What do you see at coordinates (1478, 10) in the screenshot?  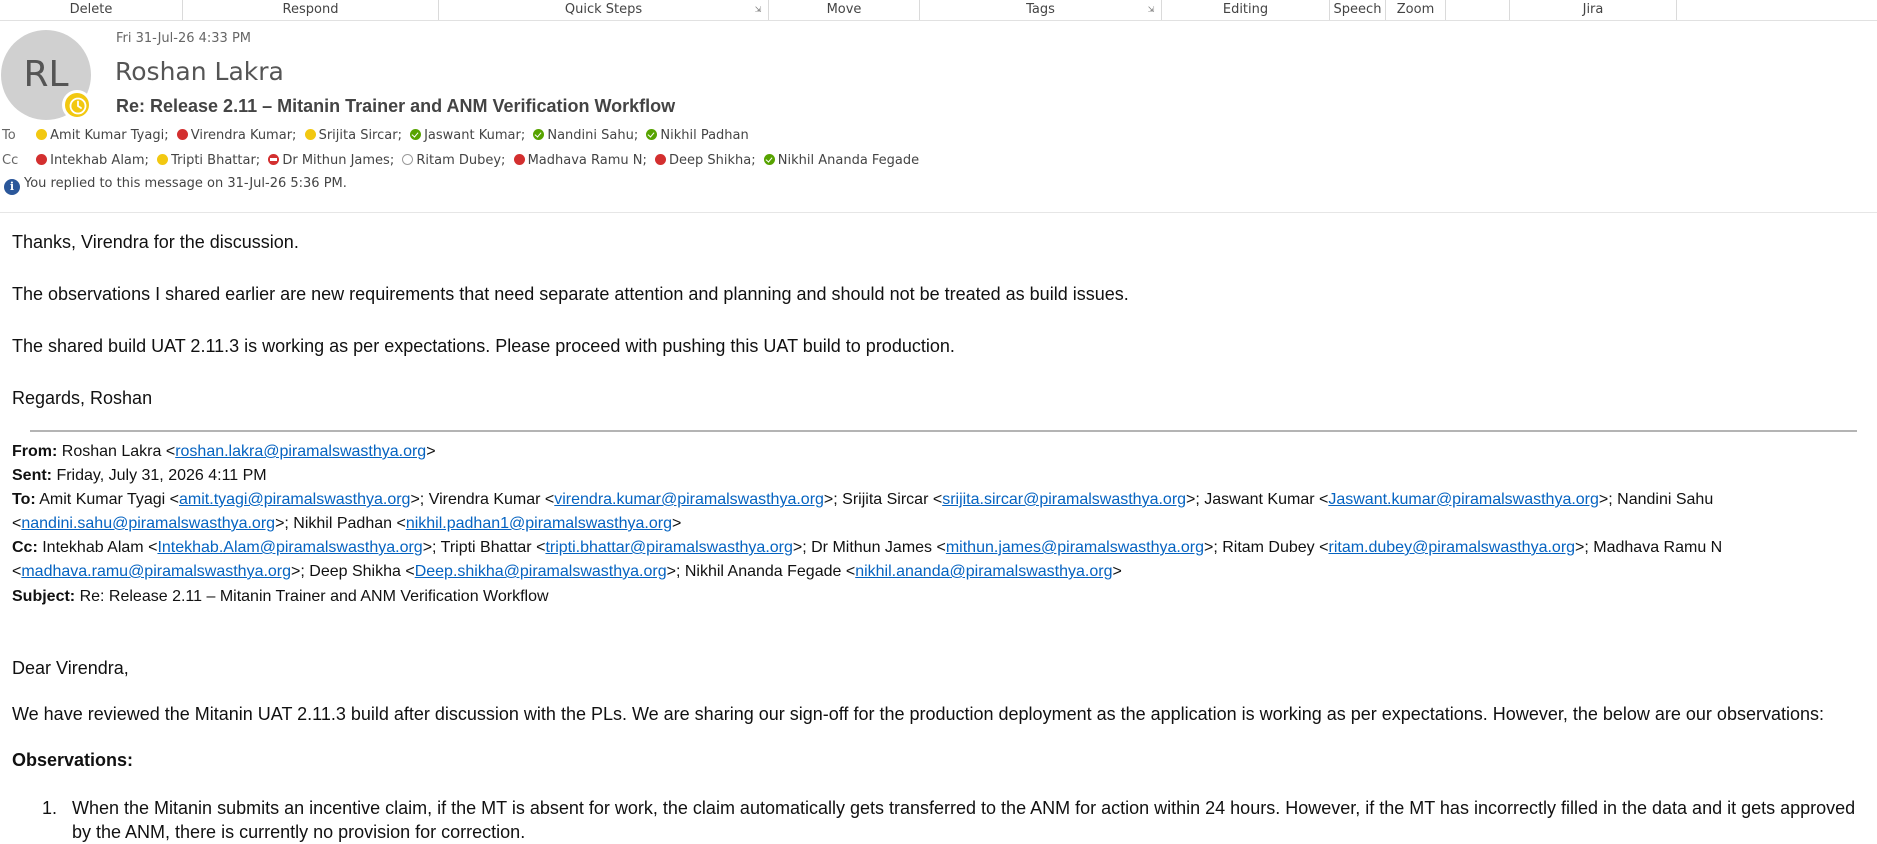 I see `ribbon-group-empty` at bounding box center [1478, 10].